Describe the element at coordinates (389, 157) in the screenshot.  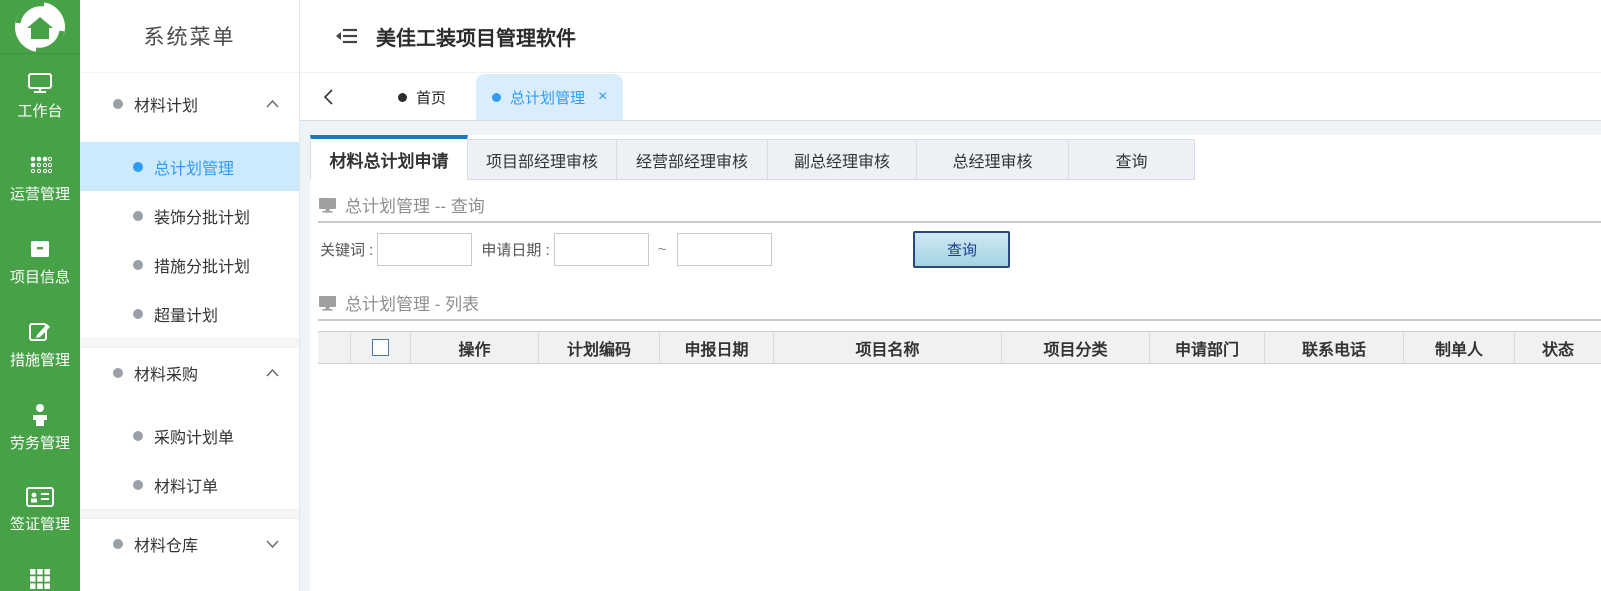
I see `tab-material-master-plan-apply: 材料总计划申请` at that location.